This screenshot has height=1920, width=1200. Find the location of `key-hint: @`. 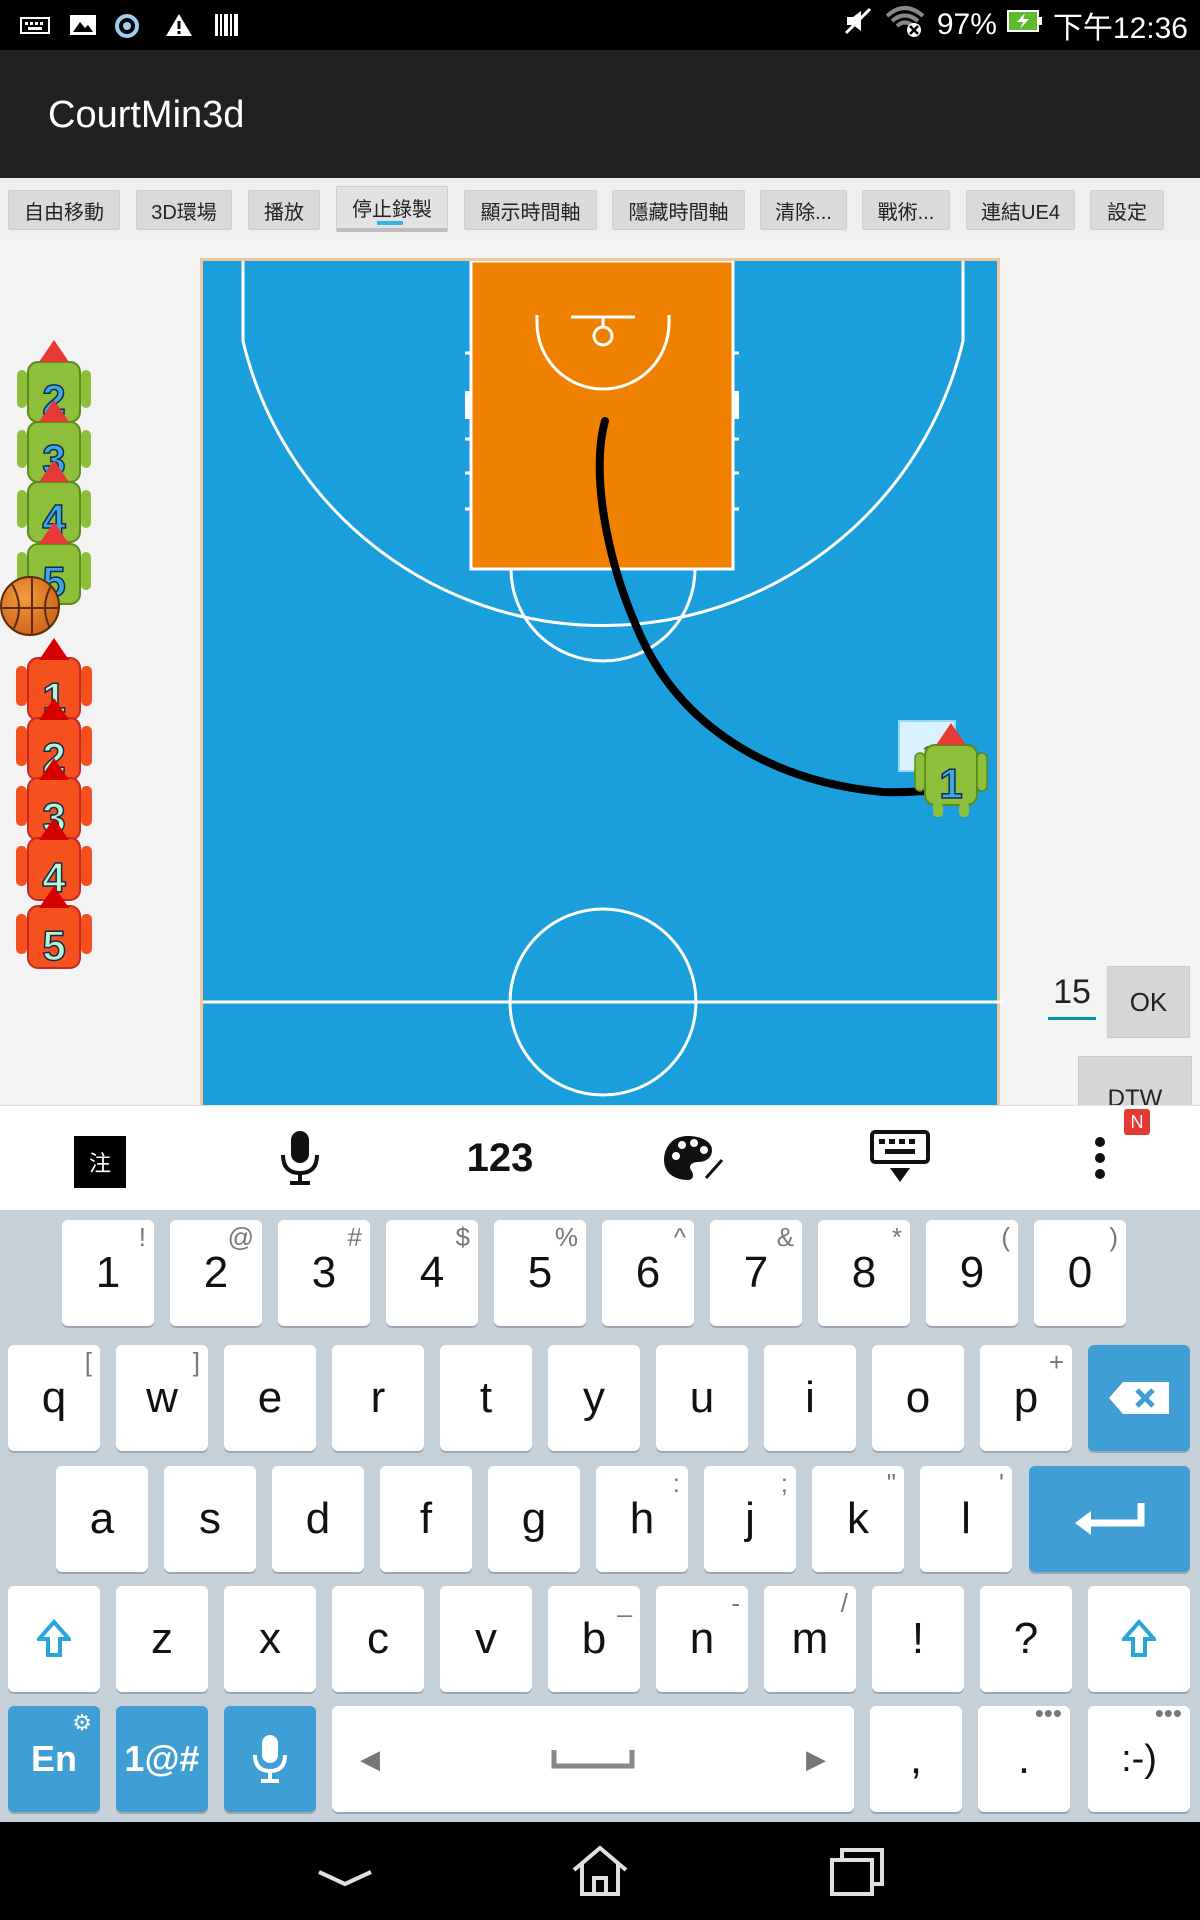

key-hint: @ is located at coordinates (240, 1237).